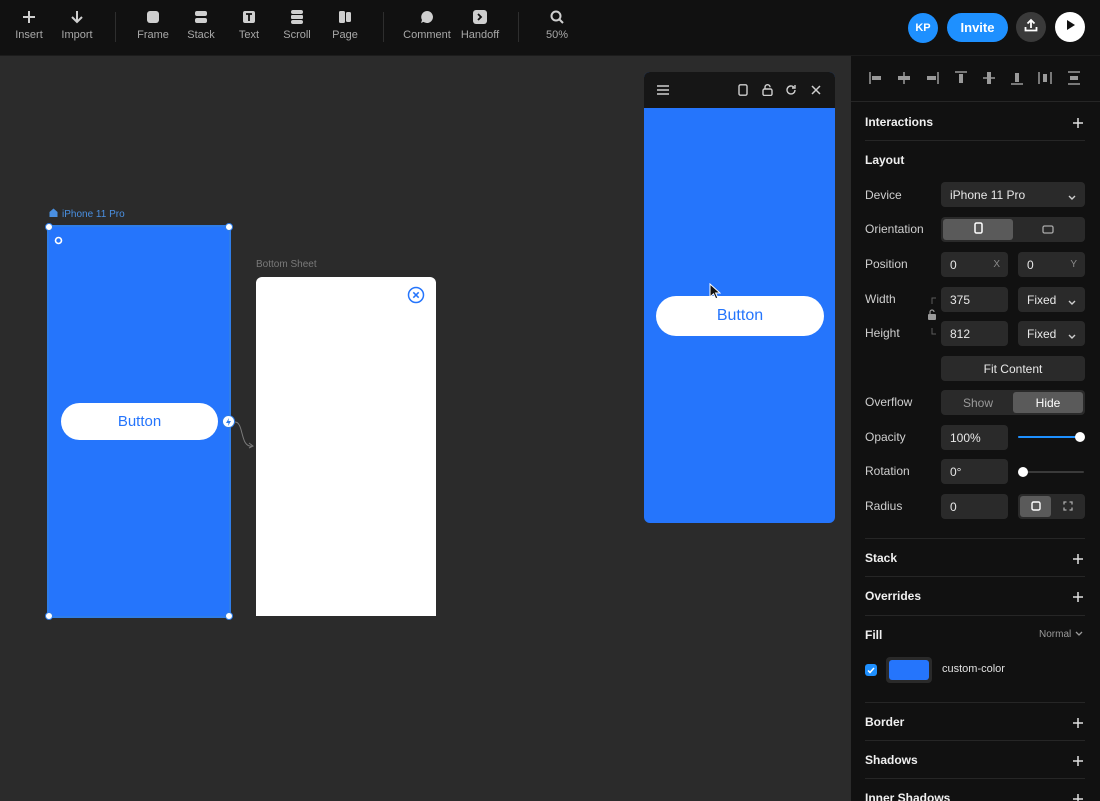 This screenshot has width=1100, height=801. What do you see at coordinates (345, 17) in the screenshot?
I see `page-icon` at bounding box center [345, 17].